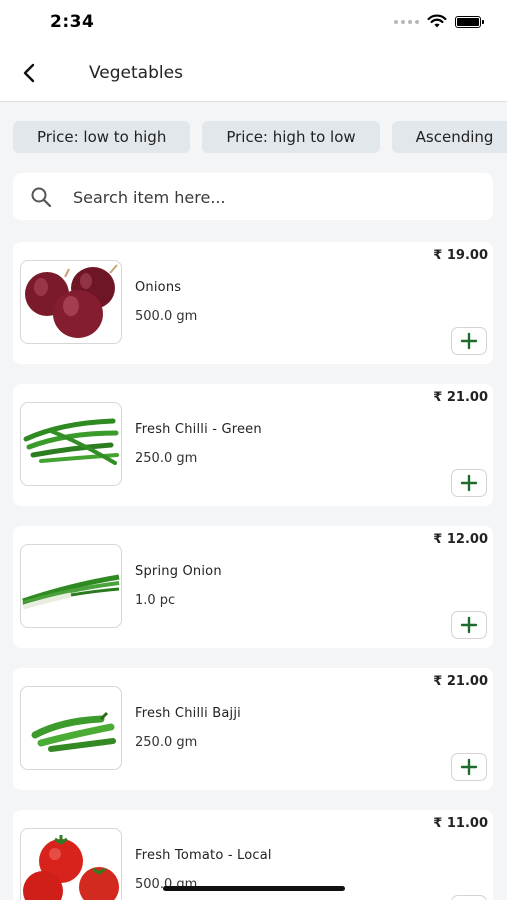 The width and height of the screenshot is (507, 900). What do you see at coordinates (449, 137) in the screenshot?
I see `chip-ascending: Ascending` at bounding box center [449, 137].